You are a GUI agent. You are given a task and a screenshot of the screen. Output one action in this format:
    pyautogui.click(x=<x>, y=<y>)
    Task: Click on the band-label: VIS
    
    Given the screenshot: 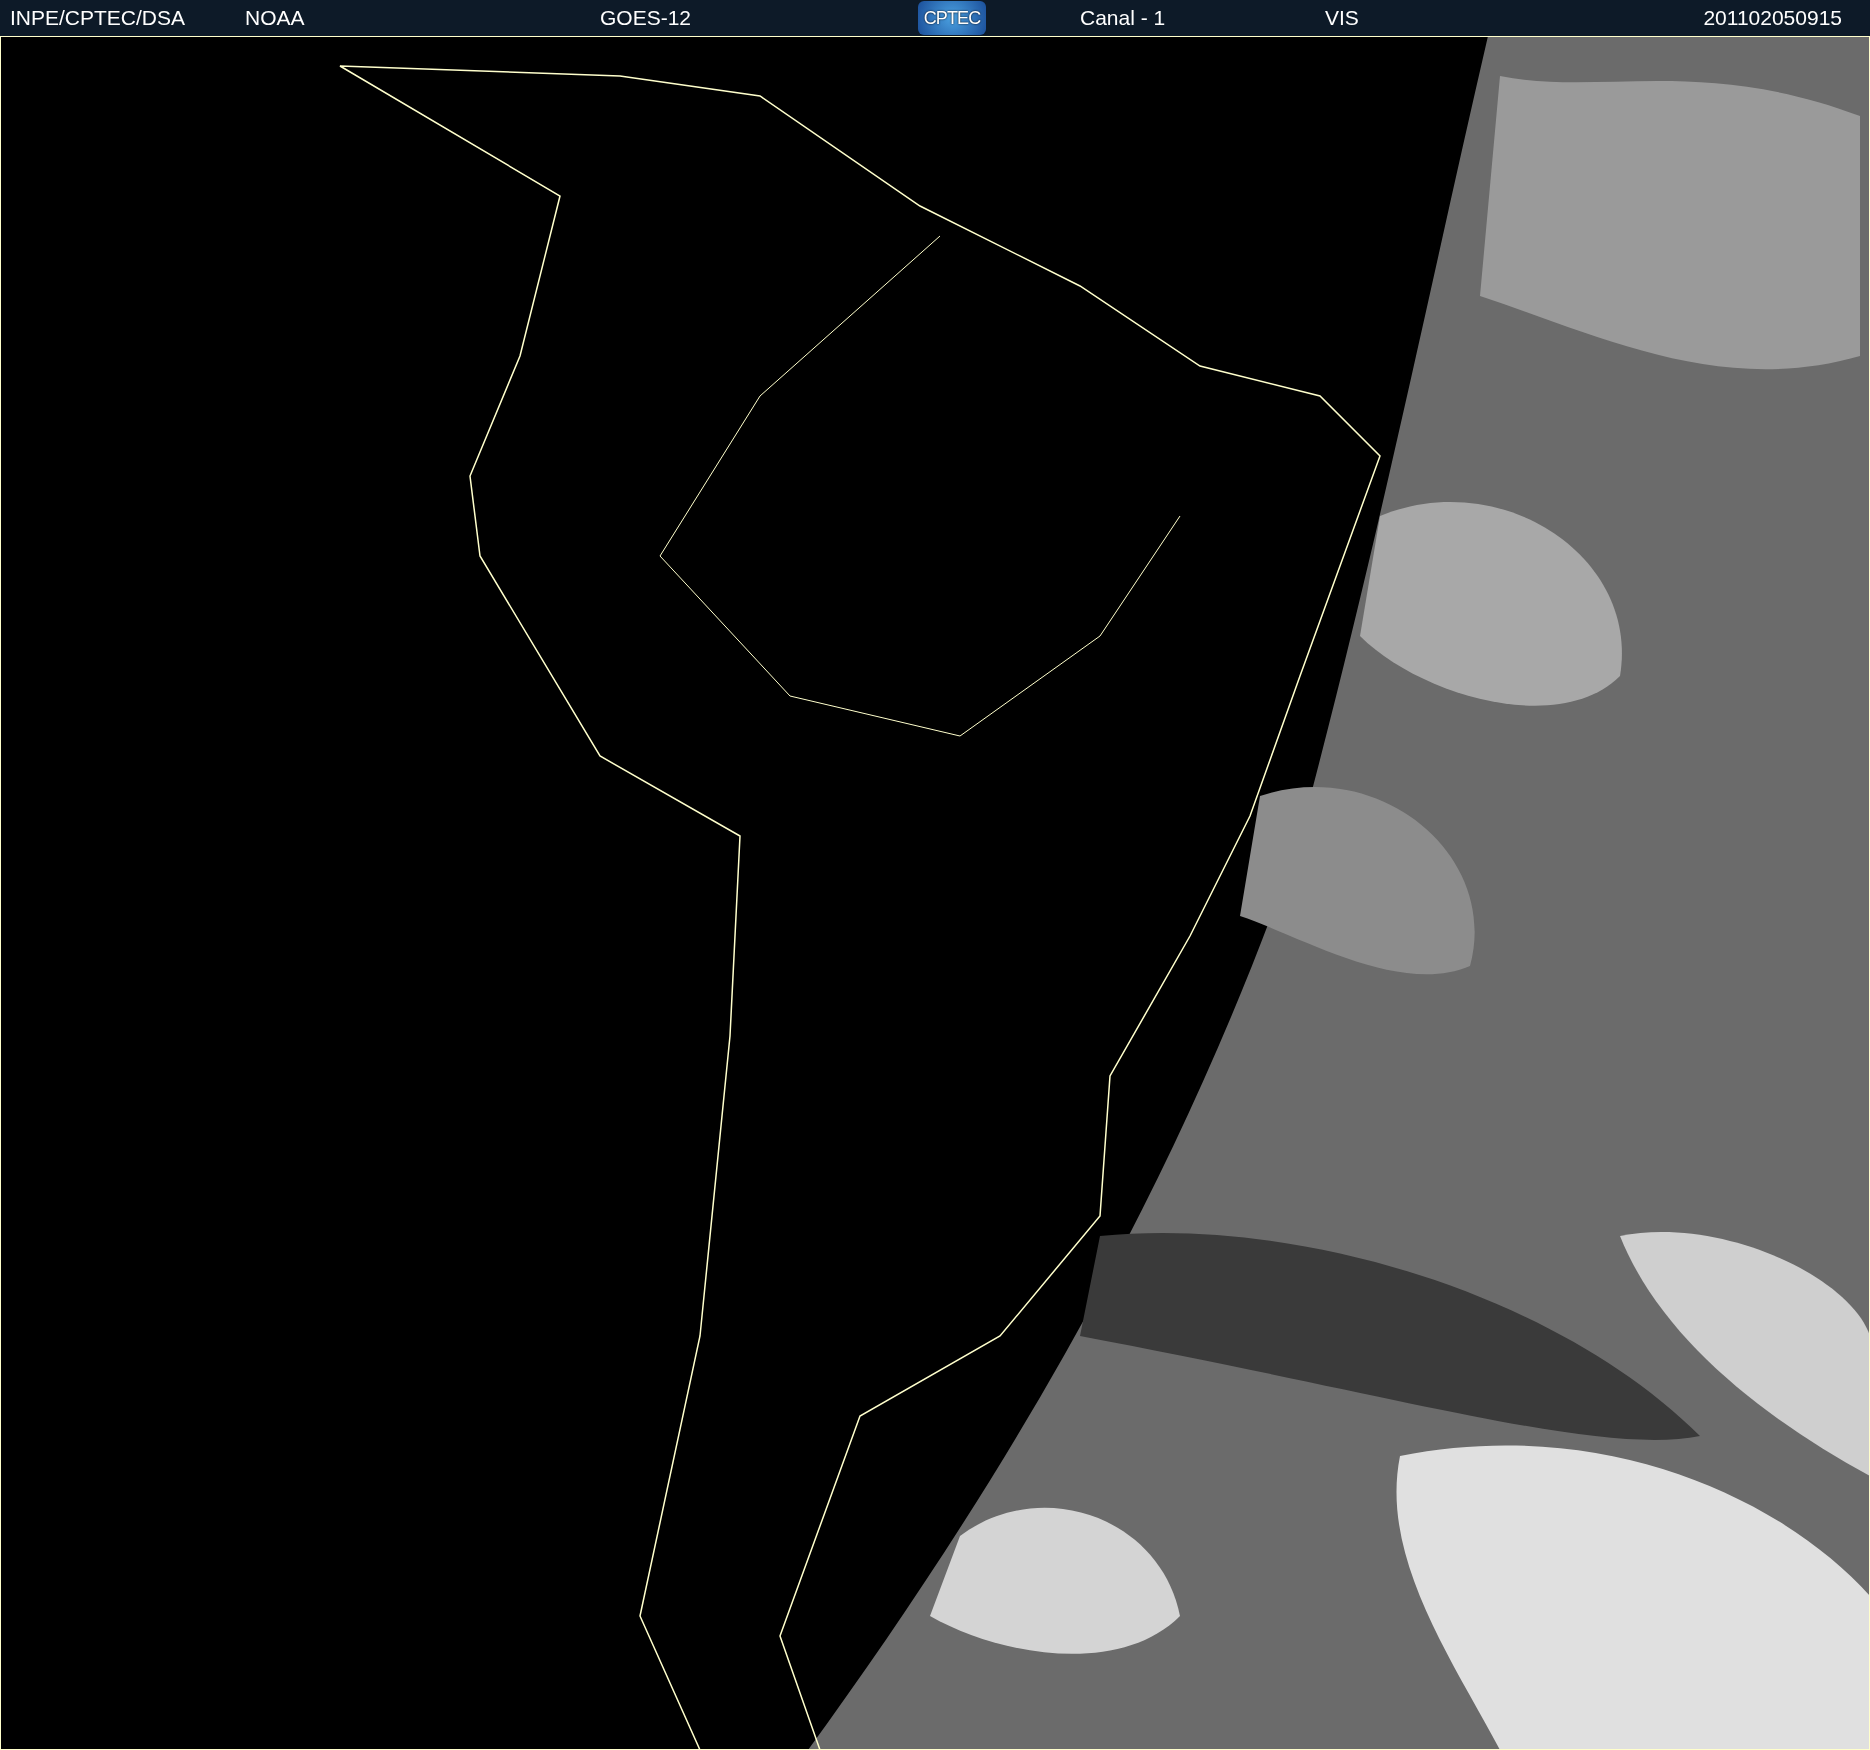 What is the action you would take?
    pyautogui.click(x=1342, y=18)
    